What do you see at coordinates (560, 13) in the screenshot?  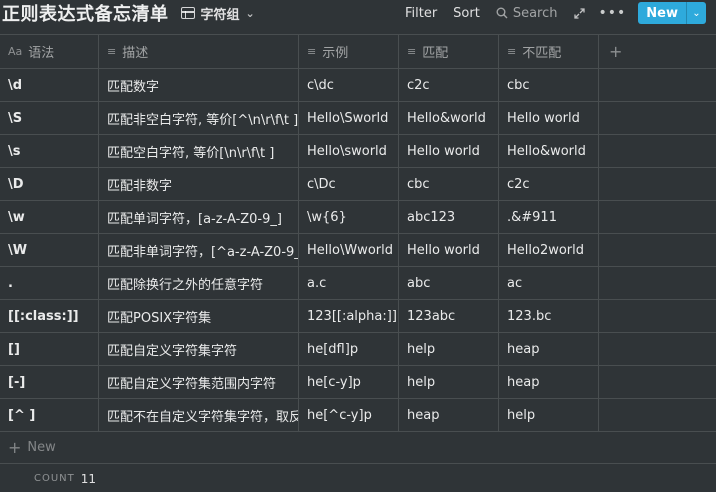 I see `toolbar-actions: Filter Sort Search ••• New ⌄` at bounding box center [560, 13].